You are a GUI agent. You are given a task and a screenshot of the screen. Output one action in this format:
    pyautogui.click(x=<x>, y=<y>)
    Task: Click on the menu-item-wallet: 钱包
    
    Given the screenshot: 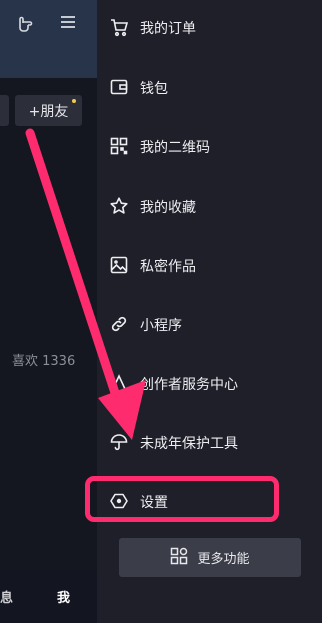 What is the action you would take?
    pyautogui.click(x=209, y=87)
    